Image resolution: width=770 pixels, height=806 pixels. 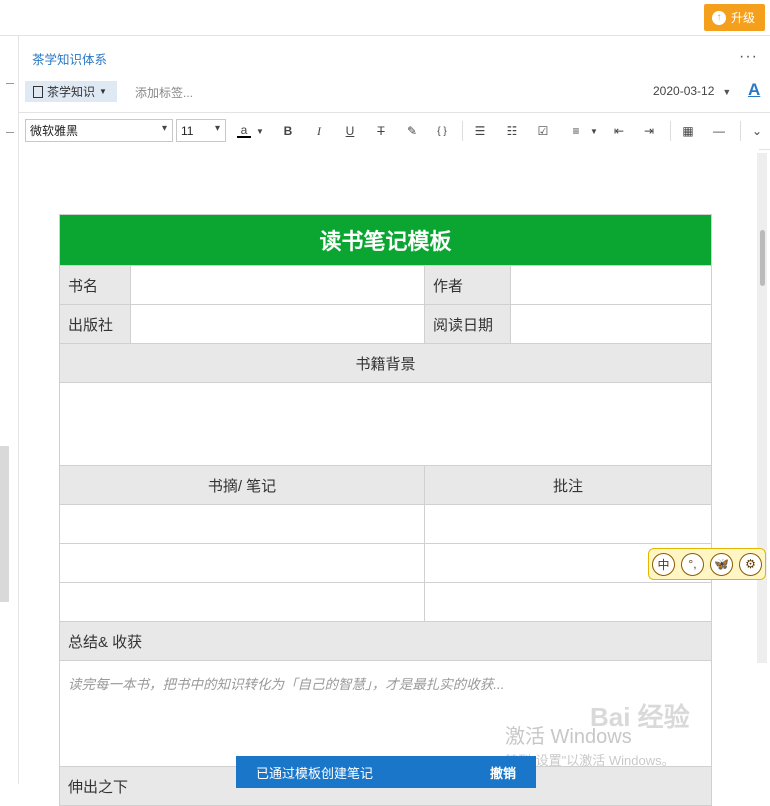 I want to click on italic-icon: I, so click(x=319, y=131).